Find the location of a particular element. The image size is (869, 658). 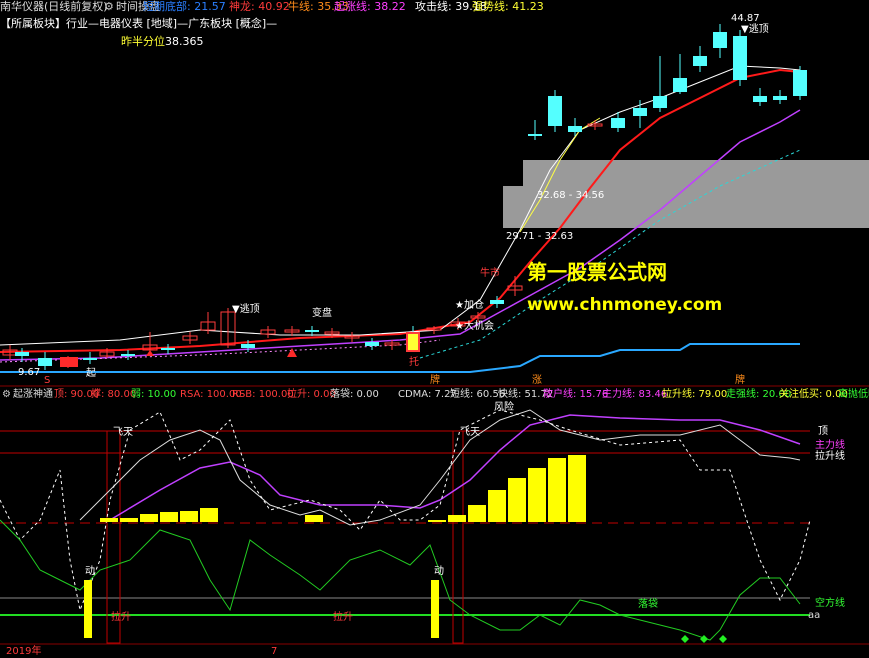

change-hands-label: 变盘 is located at coordinates (322, 313).